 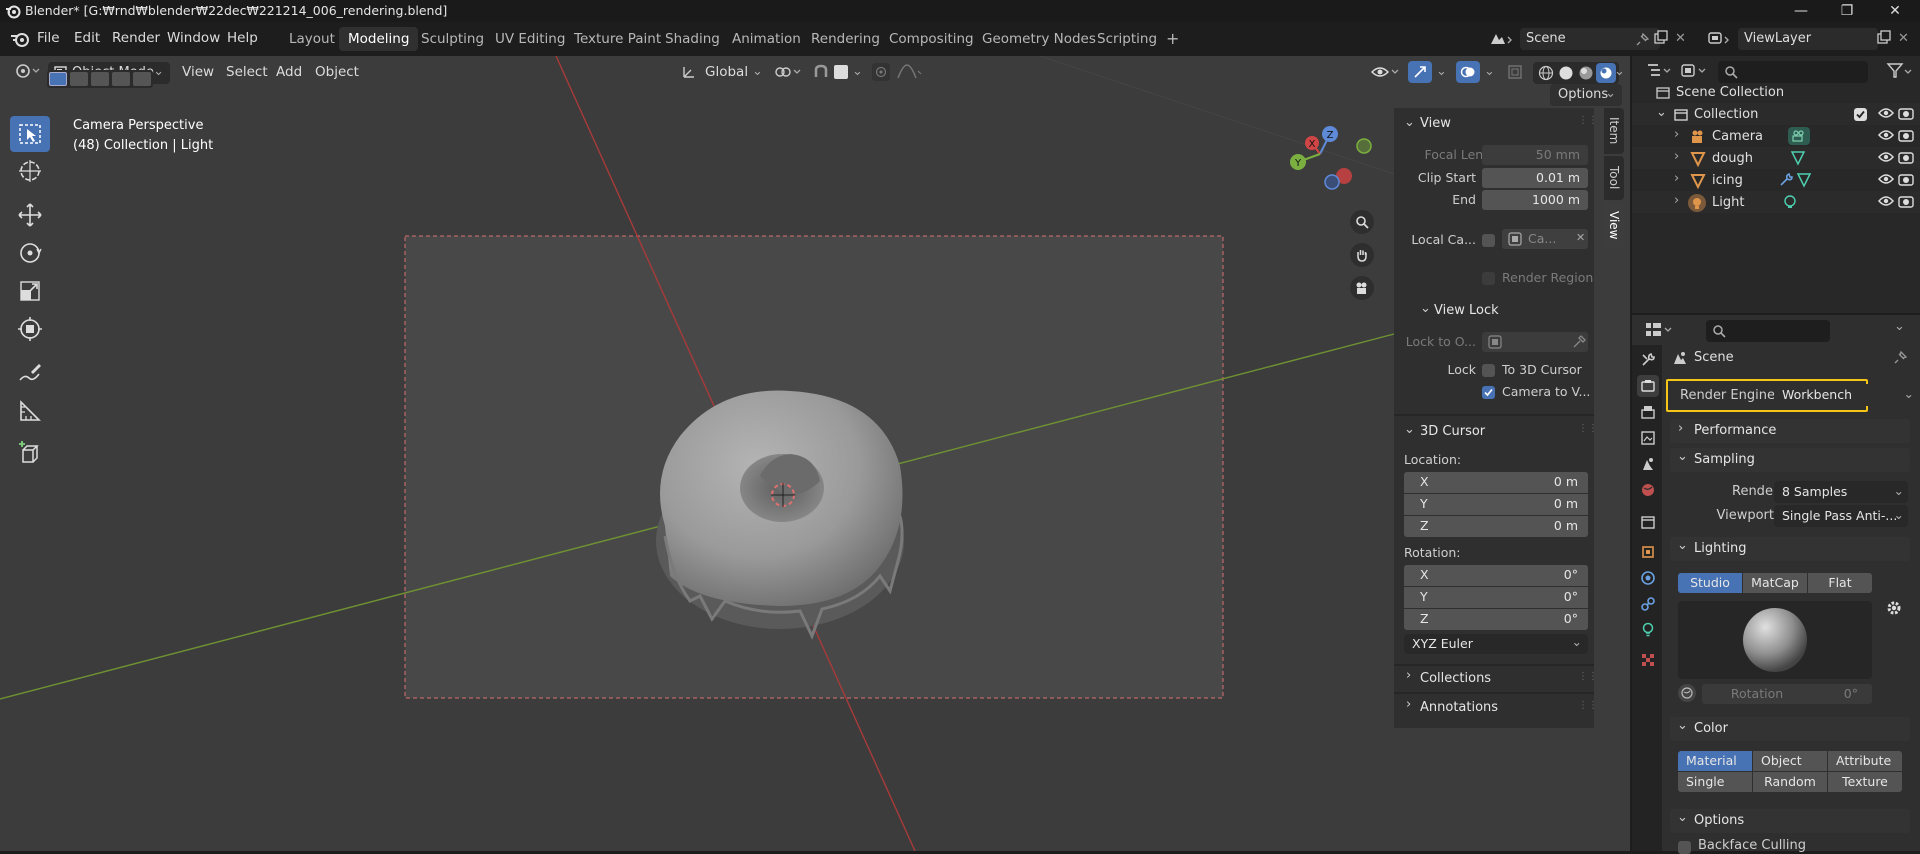 I want to click on overlays-toggle-icon, so click(x=1468, y=72).